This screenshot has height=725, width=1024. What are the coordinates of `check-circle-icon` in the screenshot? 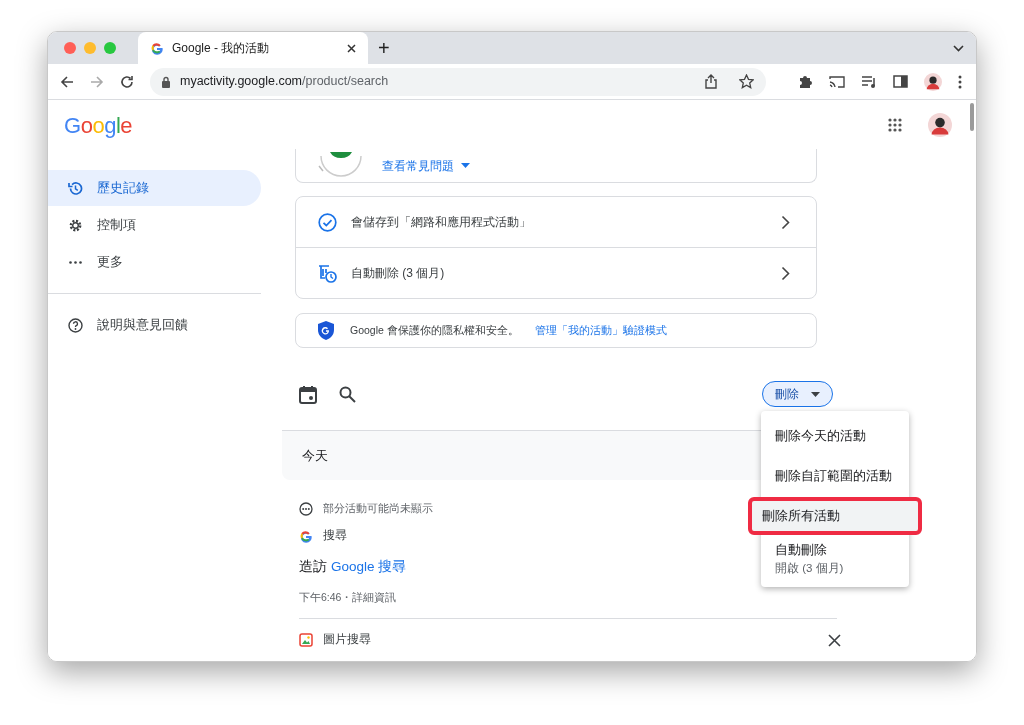 It's located at (327, 222).